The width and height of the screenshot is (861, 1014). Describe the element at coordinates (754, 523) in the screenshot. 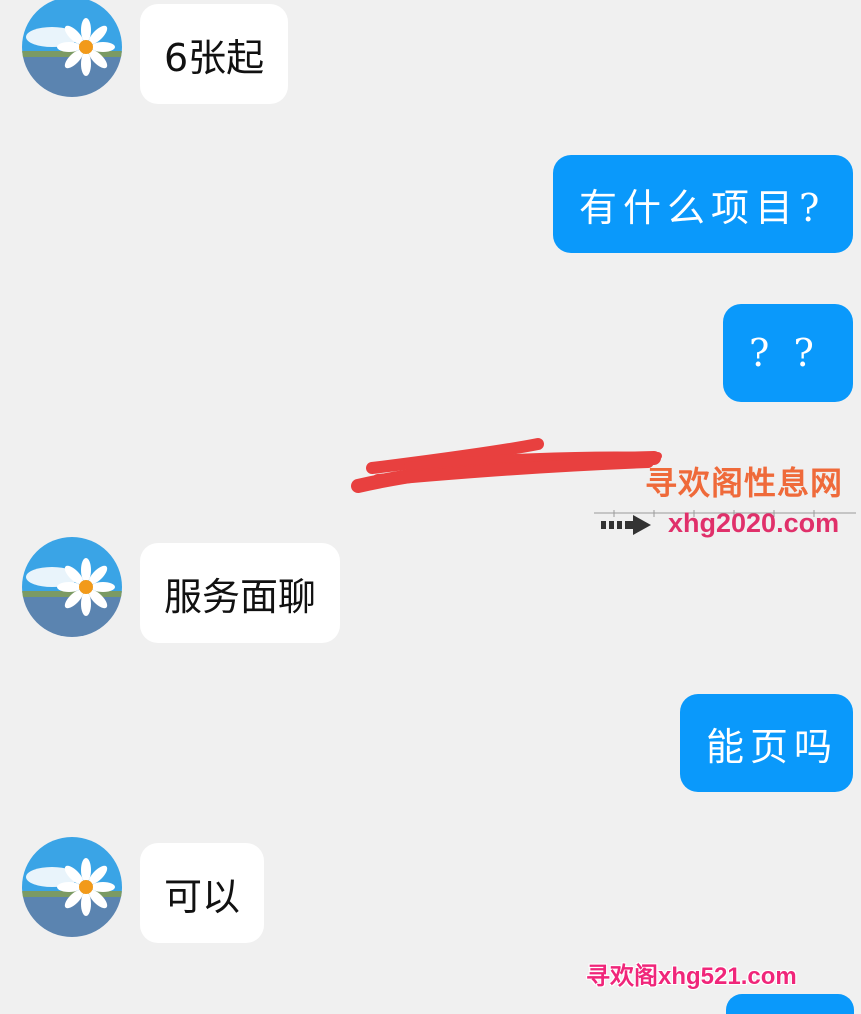

I see `watermark-site-url: xhg2020.com` at that location.